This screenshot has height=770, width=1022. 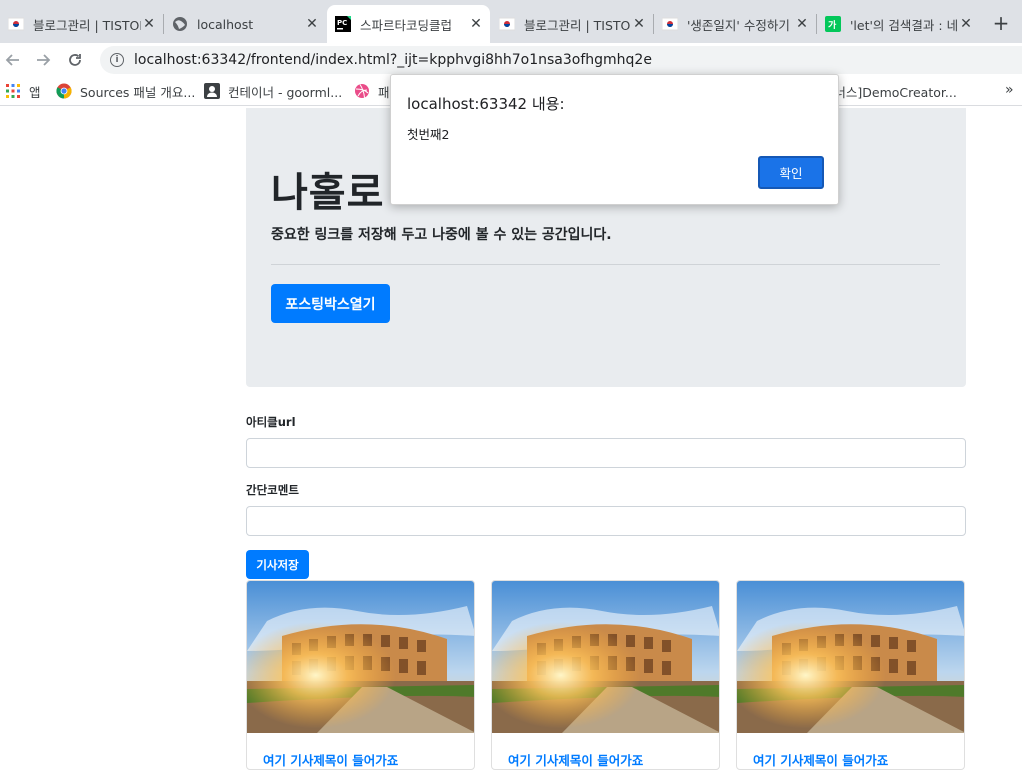 I want to click on divider, so click(x=605, y=264).